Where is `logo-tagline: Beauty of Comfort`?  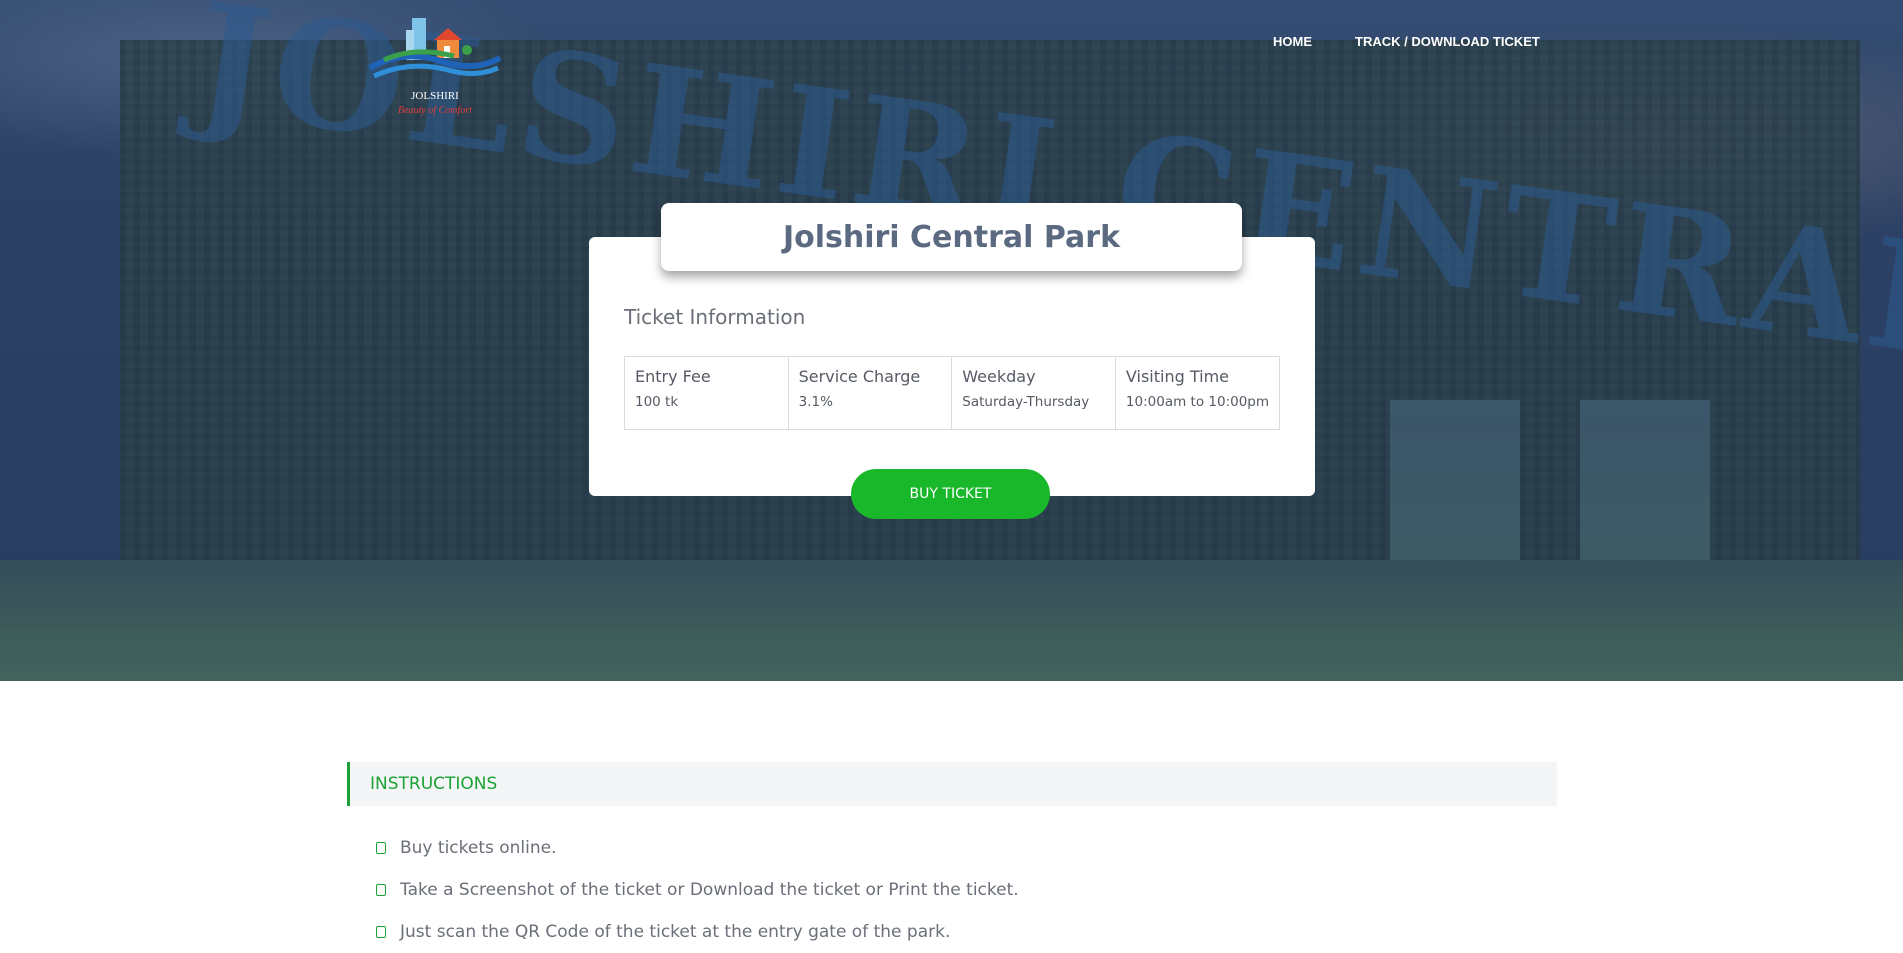 logo-tagline: Beauty of Comfort is located at coordinates (435, 110).